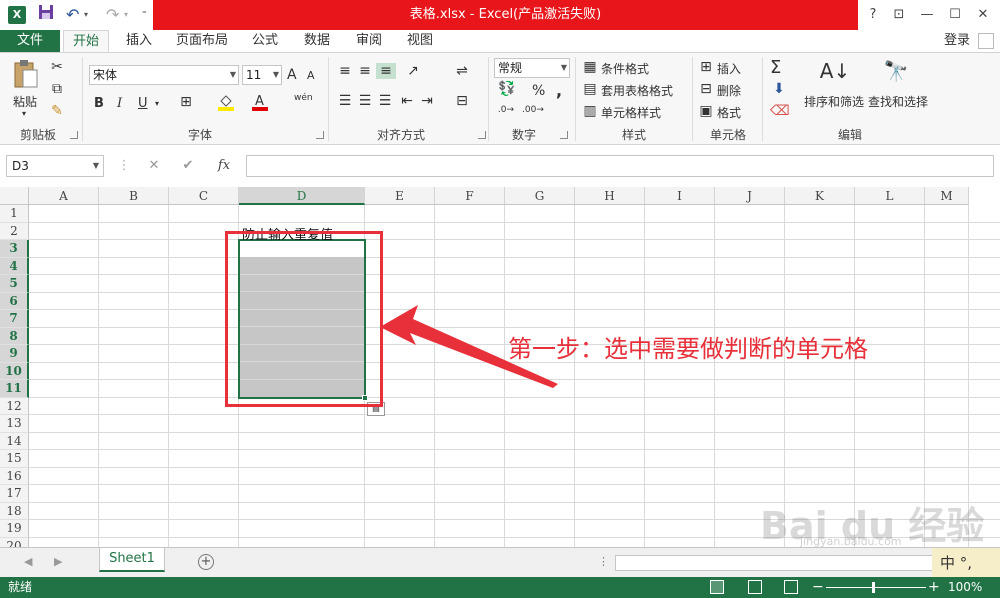 This screenshot has height=598, width=1000. Describe the element at coordinates (57, 89) in the screenshot. I see `copy-icon: ⧉` at that location.